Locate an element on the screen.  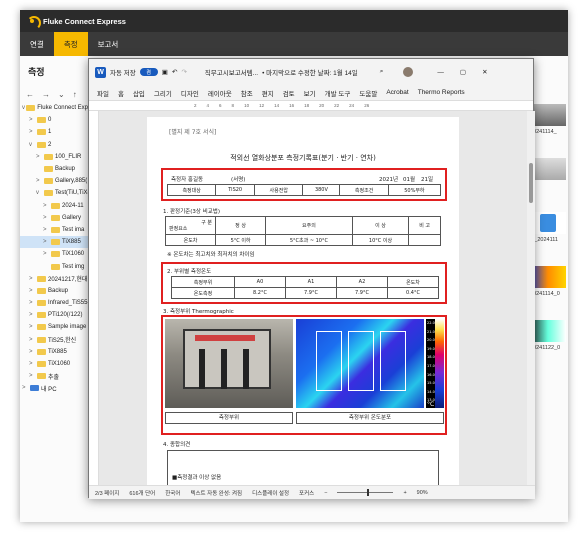
ribbon-tab: 디자인 is located at coordinates (190, 93).